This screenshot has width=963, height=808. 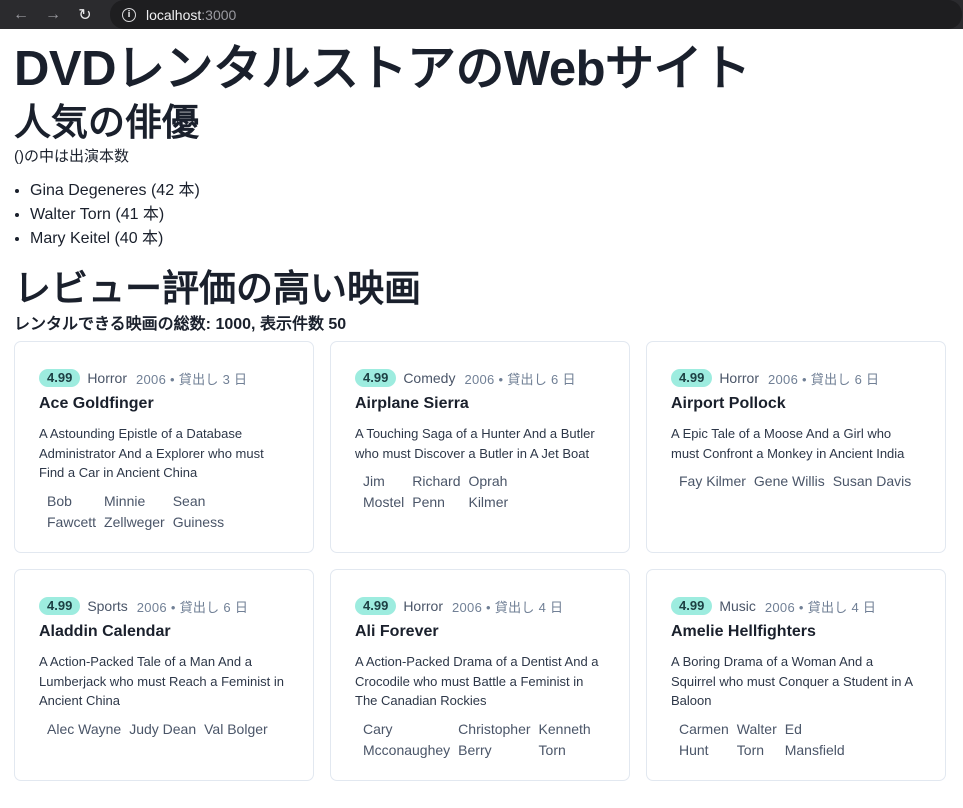 What do you see at coordinates (71, 512) in the screenshot?
I see `cast-member: Bob Fawcett` at bounding box center [71, 512].